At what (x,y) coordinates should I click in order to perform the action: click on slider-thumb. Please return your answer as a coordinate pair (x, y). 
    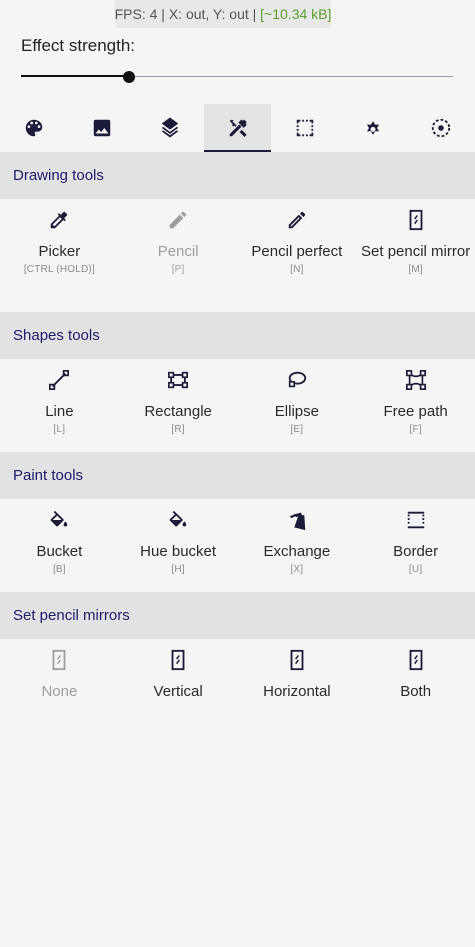
    Looking at the image, I should click on (129, 77).